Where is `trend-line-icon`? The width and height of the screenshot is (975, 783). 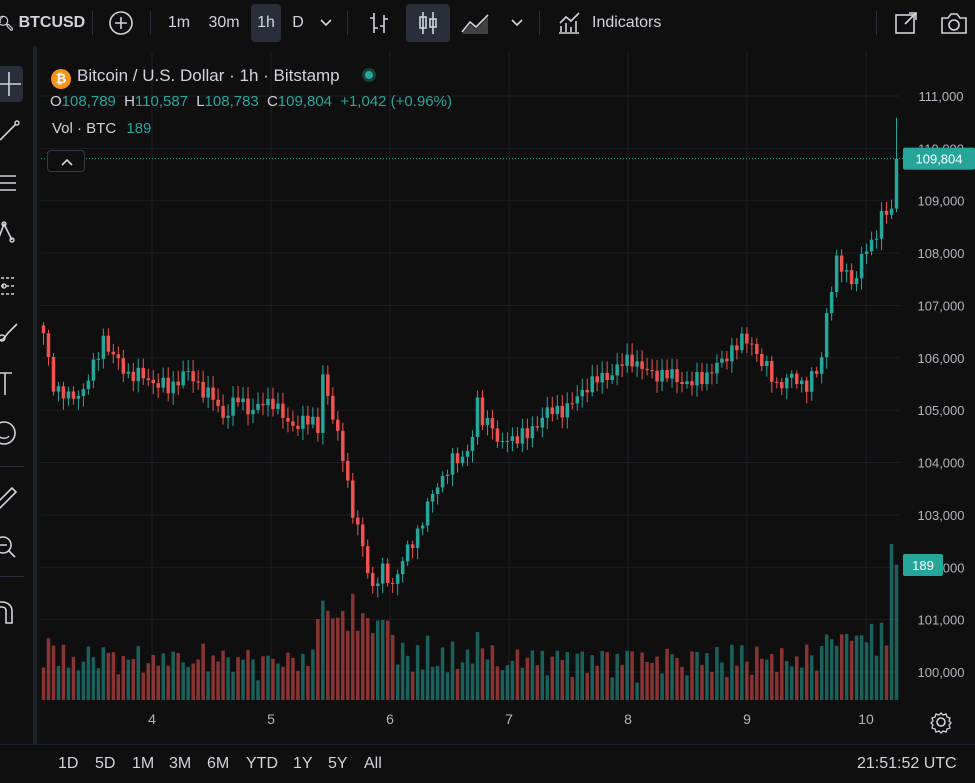 trend-line-icon is located at coordinates (10, 130).